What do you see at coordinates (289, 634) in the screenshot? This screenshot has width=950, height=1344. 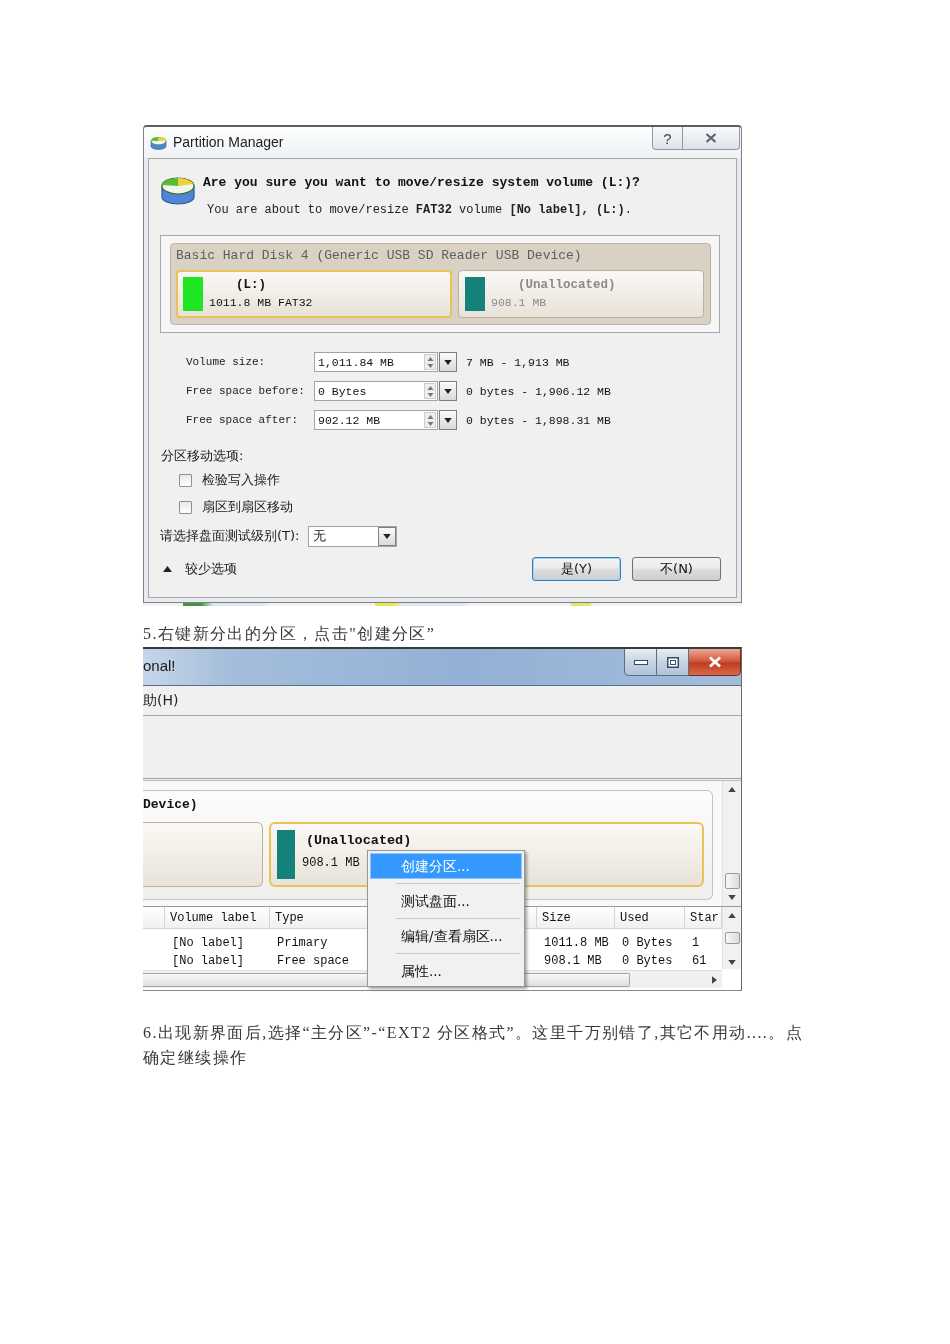 I see `caption-text: 5.右键新分出的分区，点击"创建分区”` at bounding box center [289, 634].